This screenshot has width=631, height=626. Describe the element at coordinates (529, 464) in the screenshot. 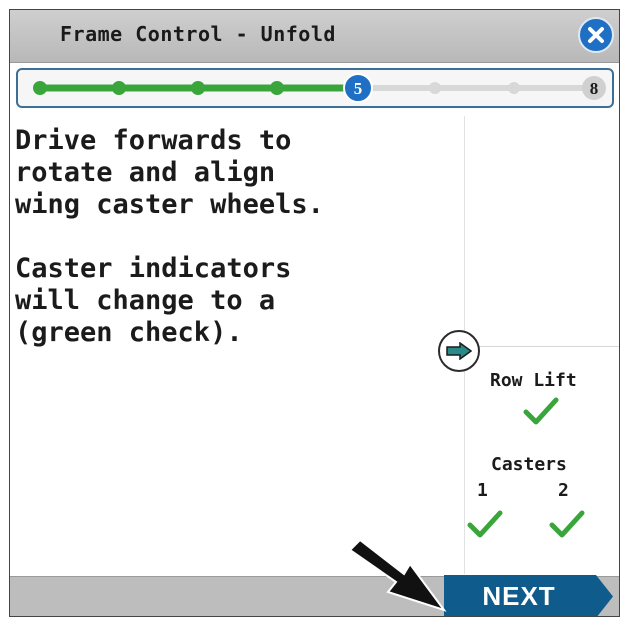

I see `casters-label: Casters` at that location.